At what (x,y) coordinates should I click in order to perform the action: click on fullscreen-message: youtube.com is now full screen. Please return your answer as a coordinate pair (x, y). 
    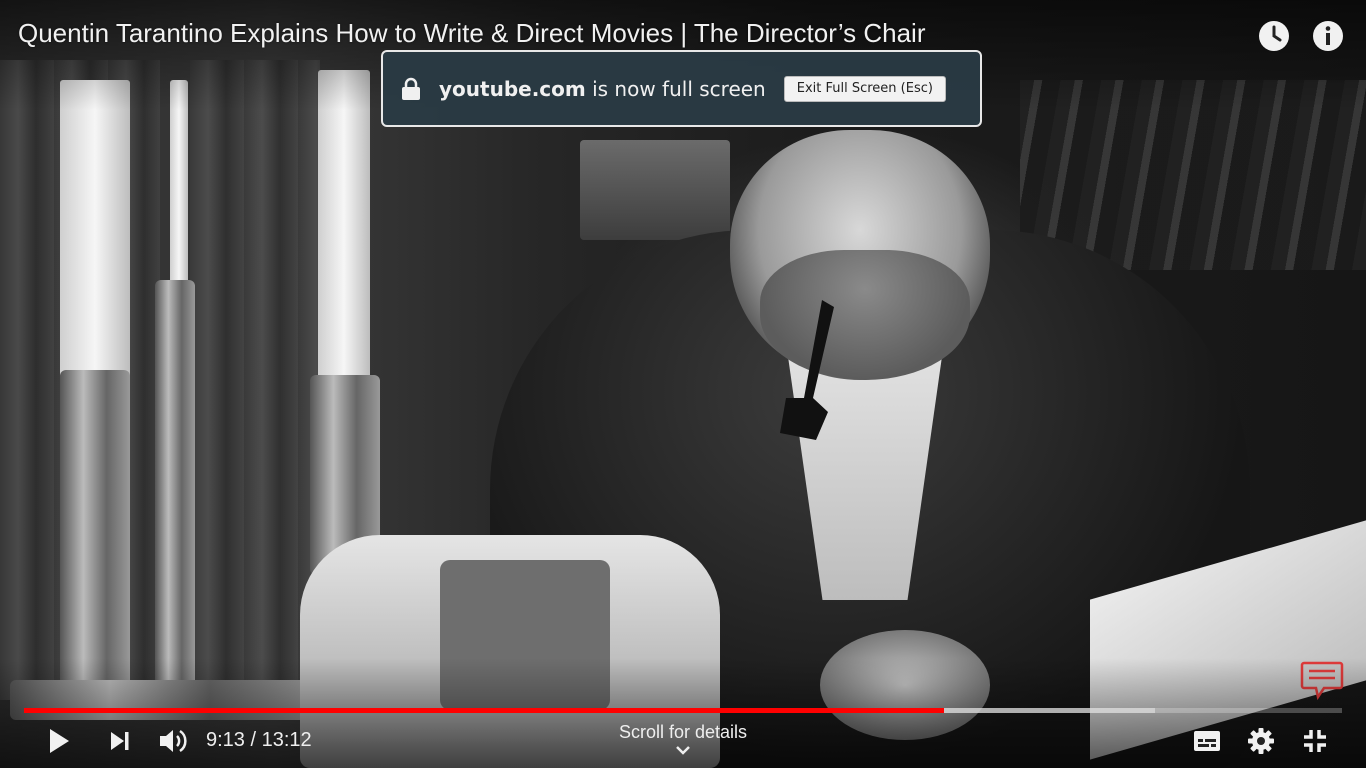
    Looking at the image, I should click on (602, 89).